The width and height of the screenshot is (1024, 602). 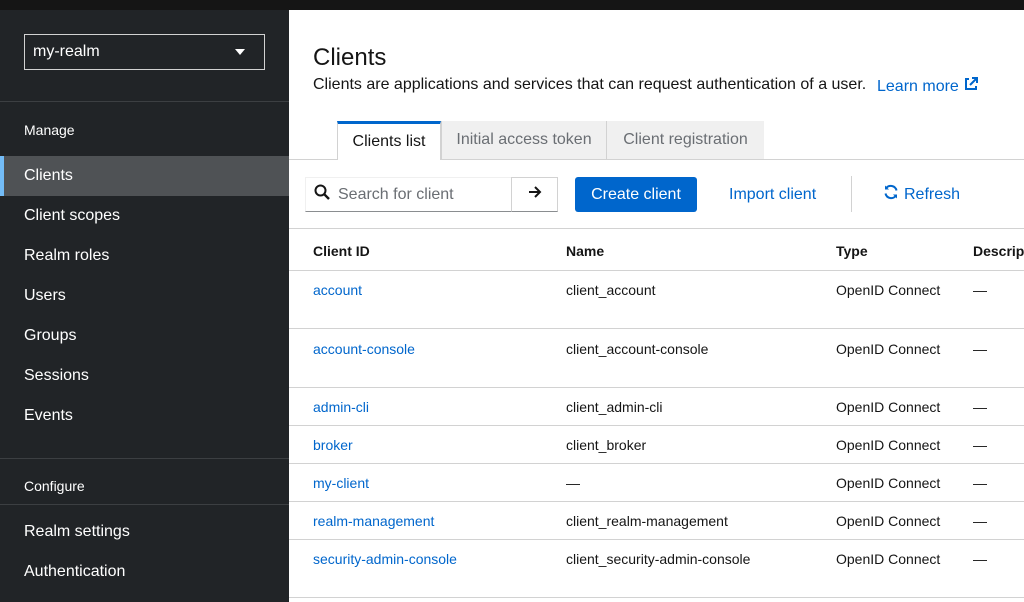 I want to click on client-id-link: security-admin-console, so click(x=385, y=559).